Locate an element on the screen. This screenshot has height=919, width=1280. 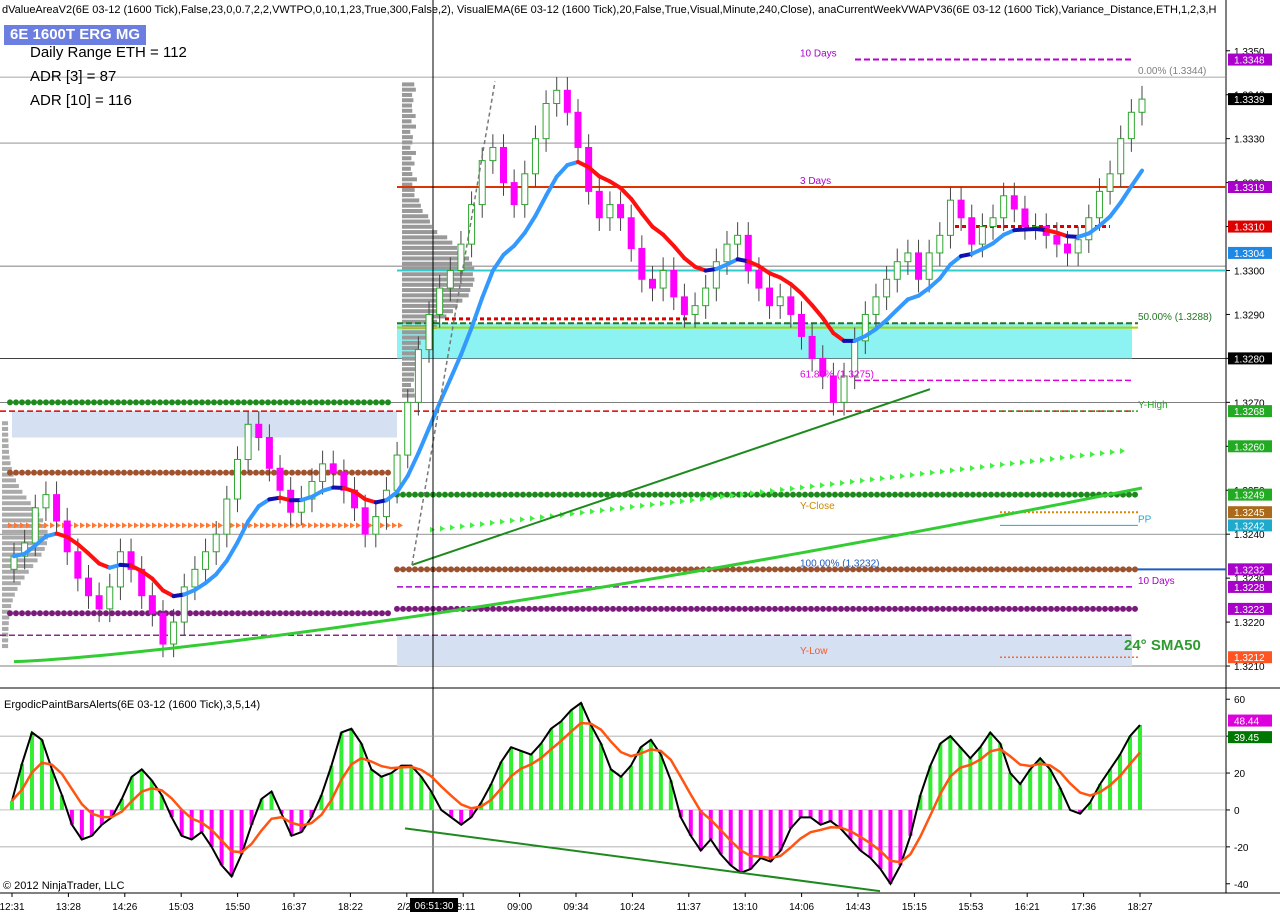
level-label: PP is located at coordinates (1145, 519).